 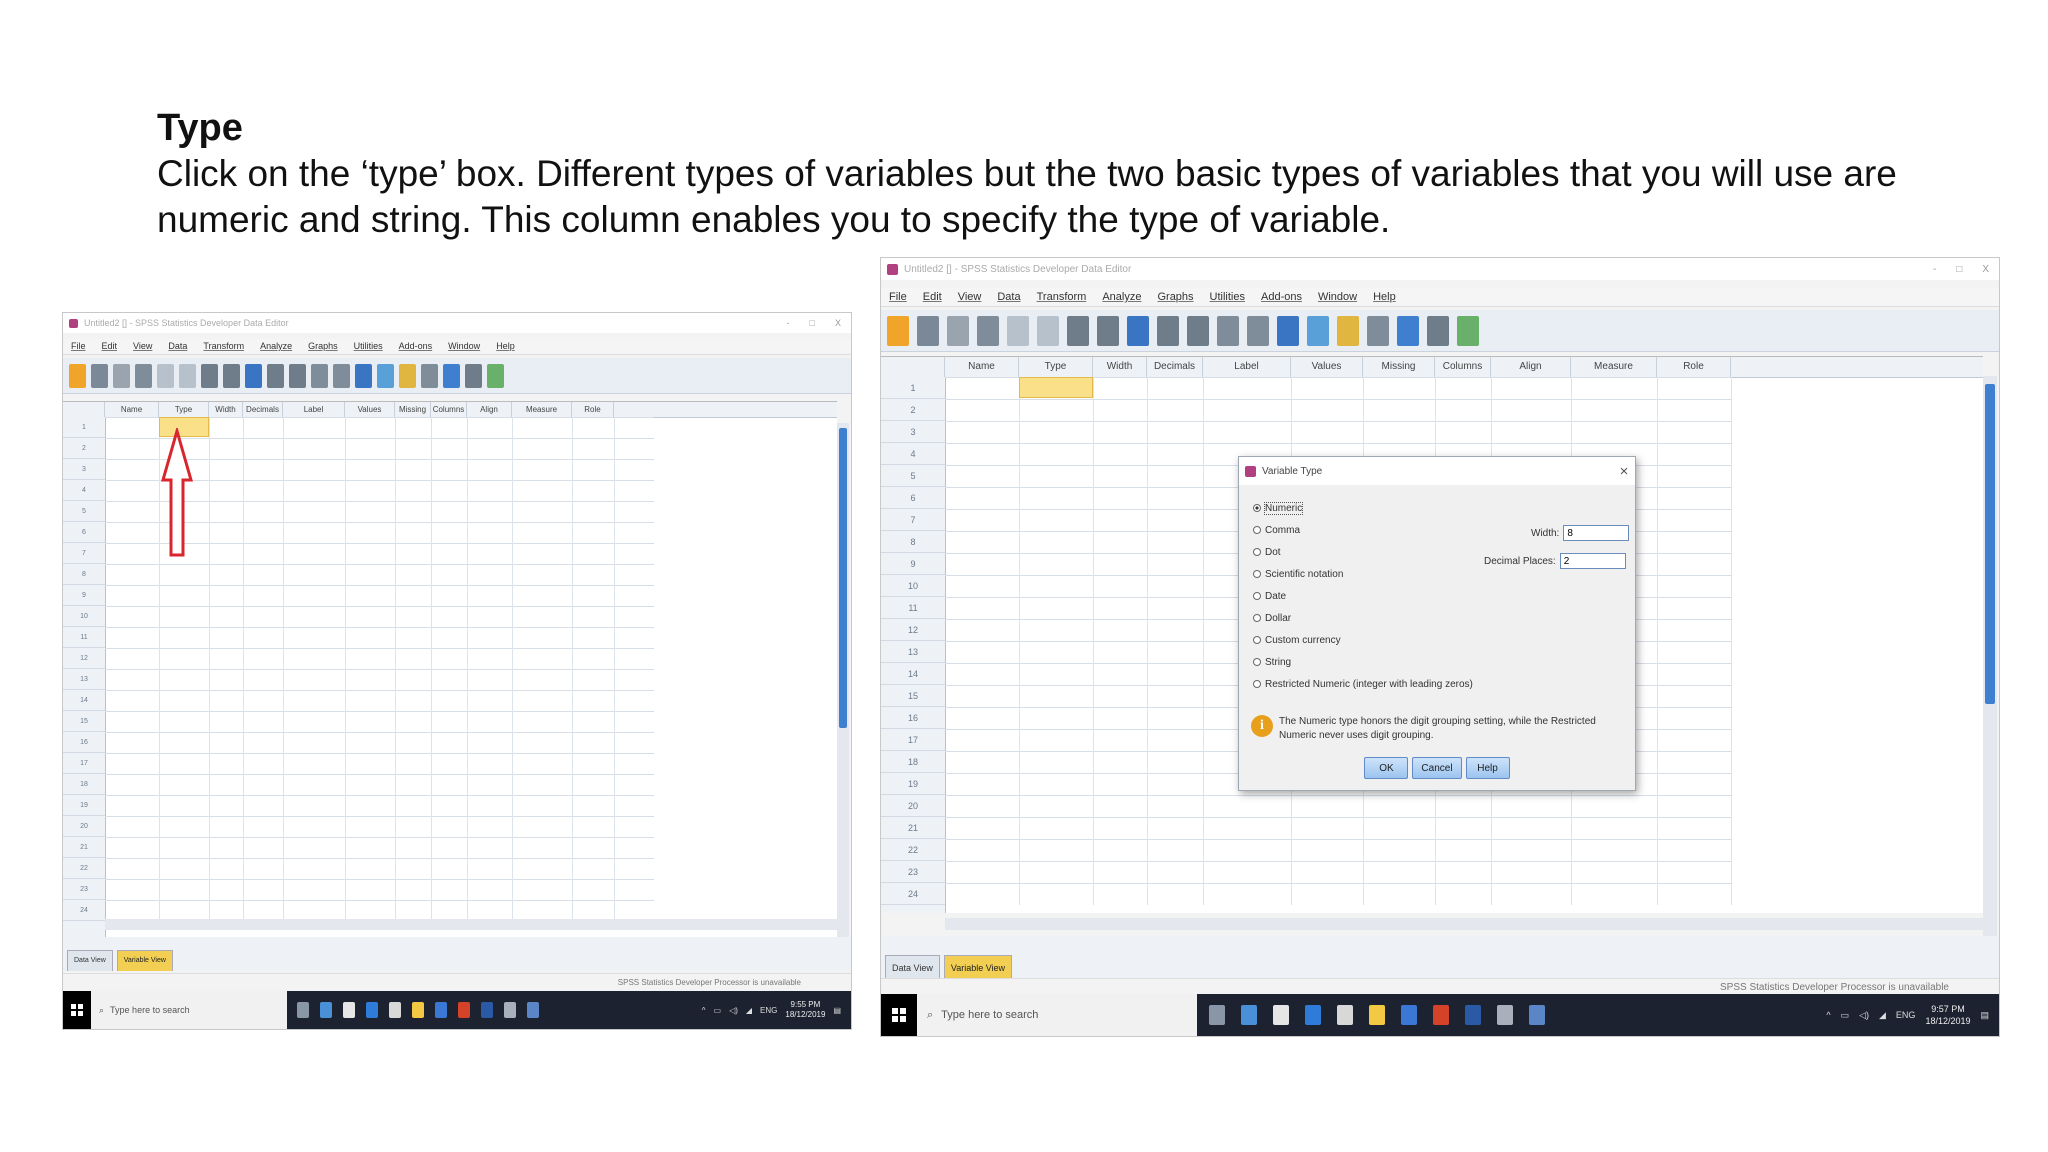 What do you see at coordinates (99, 375) in the screenshot?
I see `save-icon` at bounding box center [99, 375].